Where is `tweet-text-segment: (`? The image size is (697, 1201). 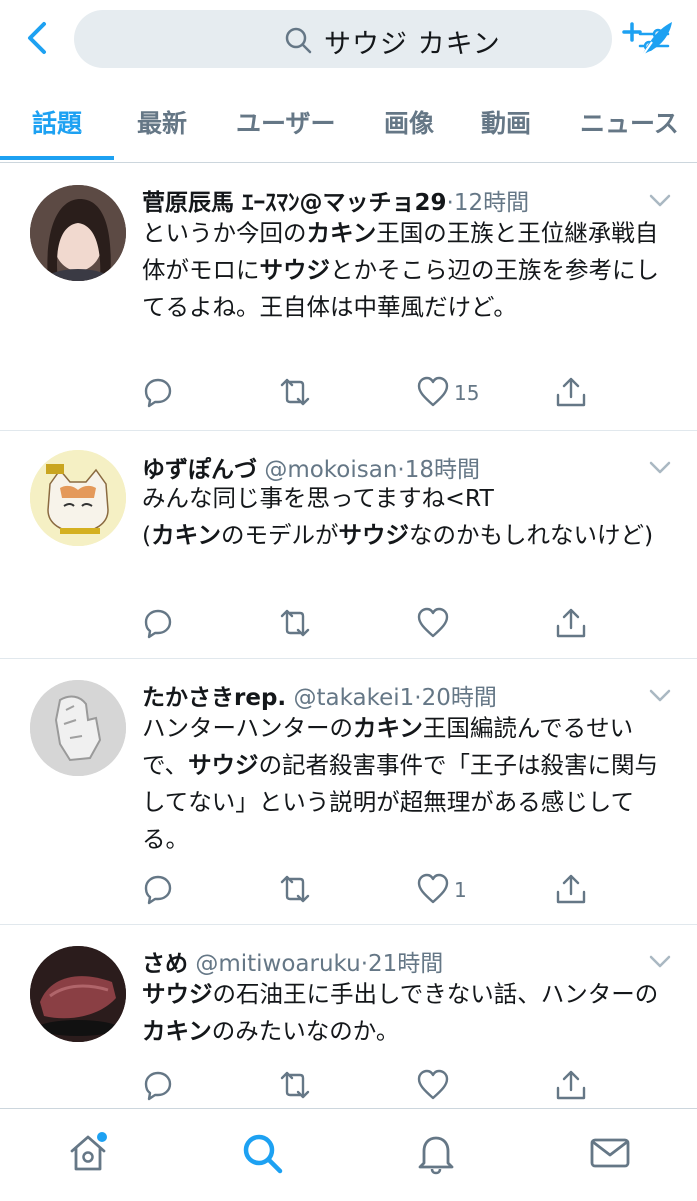 tweet-text-segment: ( is located at coordinates (147, 535).